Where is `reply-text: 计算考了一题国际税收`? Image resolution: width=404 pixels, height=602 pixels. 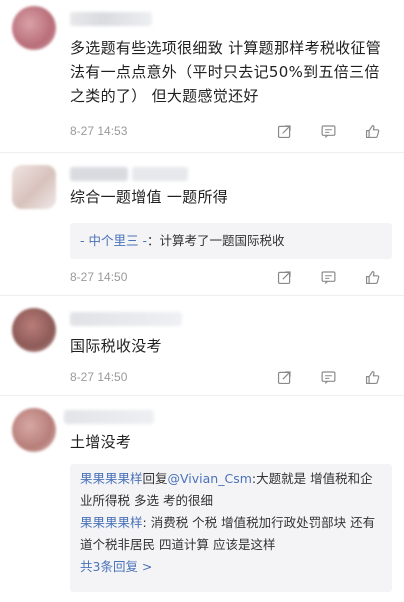 reply-text: 计算考了一题国际税收 is located at coordinates (222, 240).